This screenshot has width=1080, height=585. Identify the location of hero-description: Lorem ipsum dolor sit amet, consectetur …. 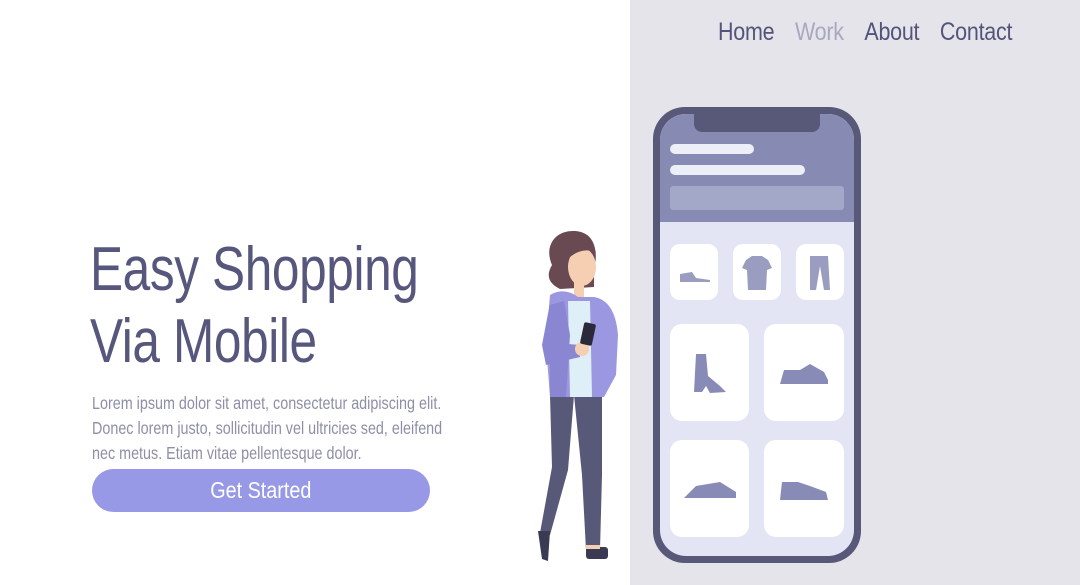
(267, 428).